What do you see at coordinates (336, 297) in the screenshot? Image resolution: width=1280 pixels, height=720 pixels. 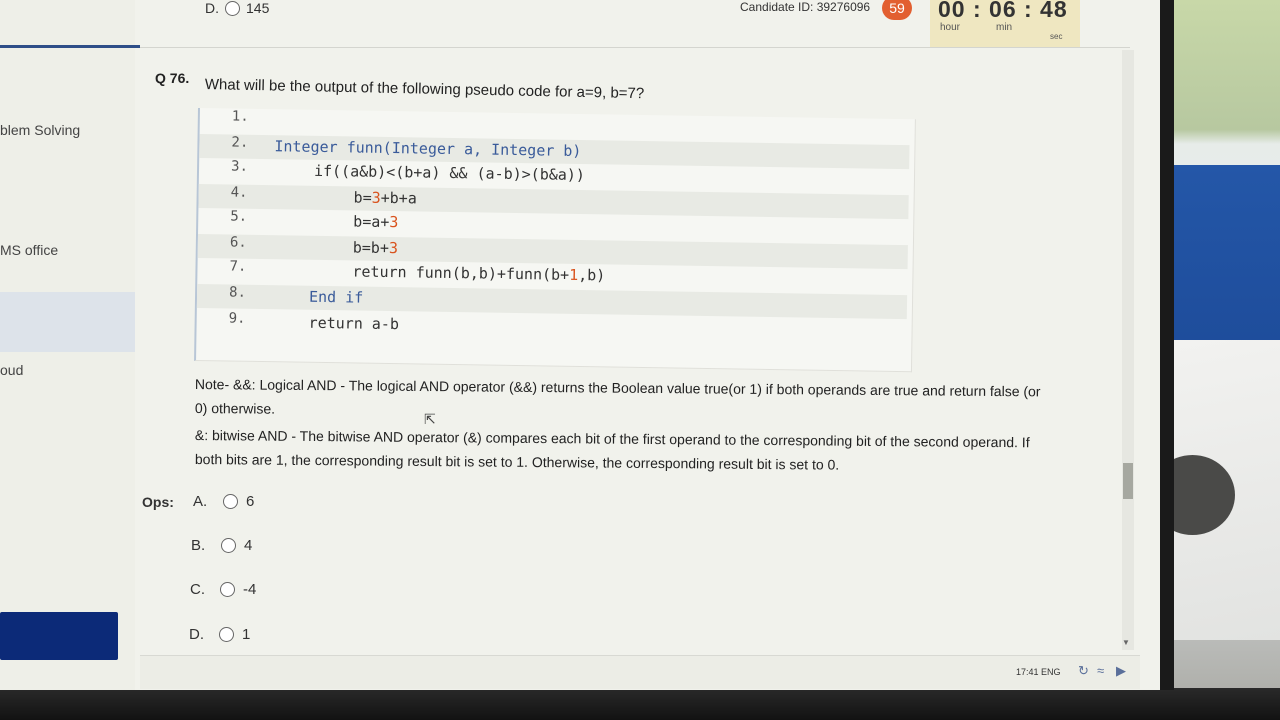 I see `code-line-text: End if` at bounding box center [336, 297].